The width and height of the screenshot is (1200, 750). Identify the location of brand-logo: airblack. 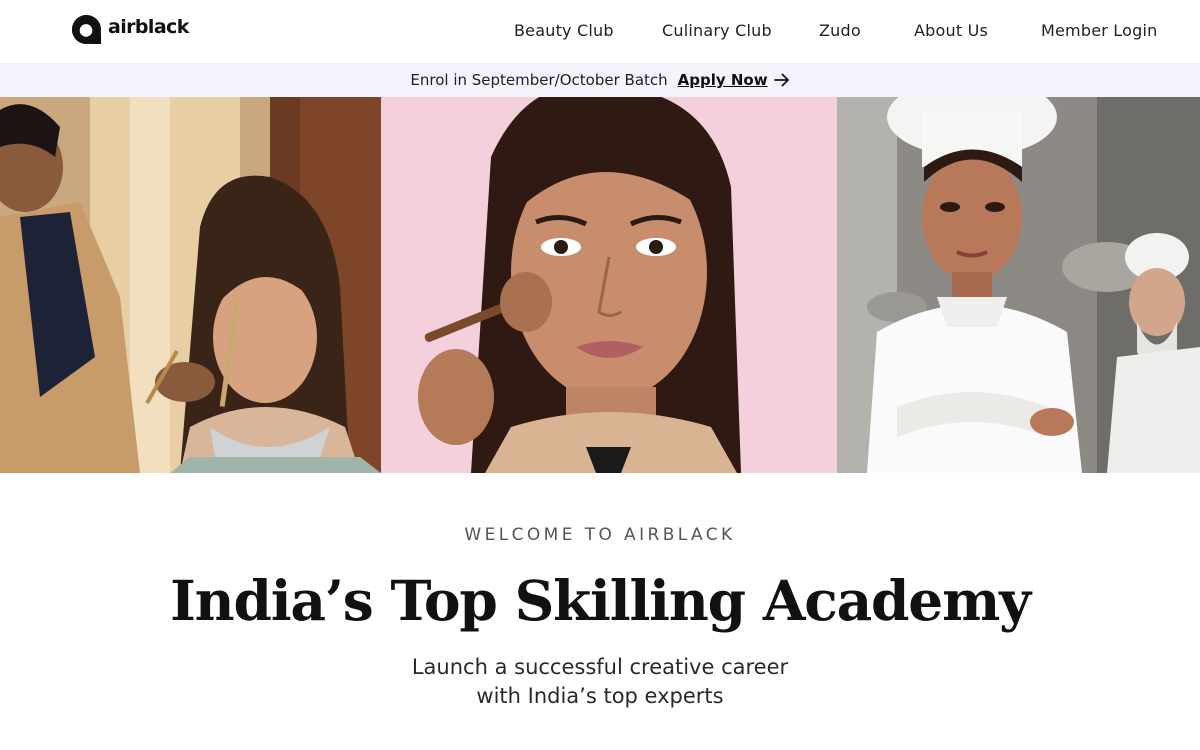
(130, 29).